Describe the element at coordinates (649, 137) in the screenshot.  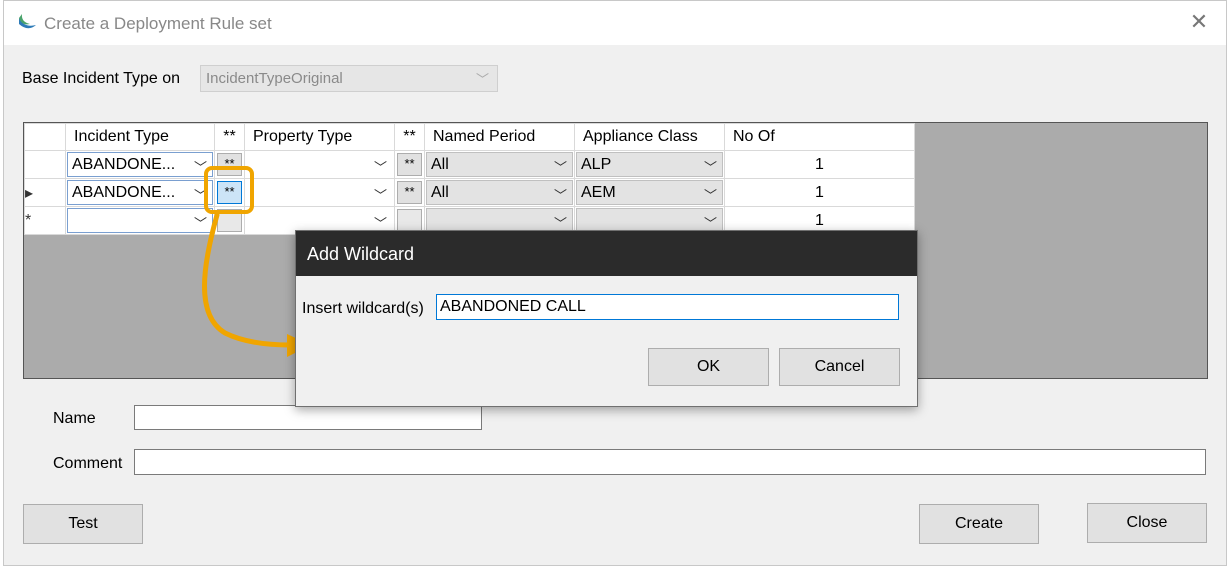
I see `col-appliance-class: Appliance Class` at that location.